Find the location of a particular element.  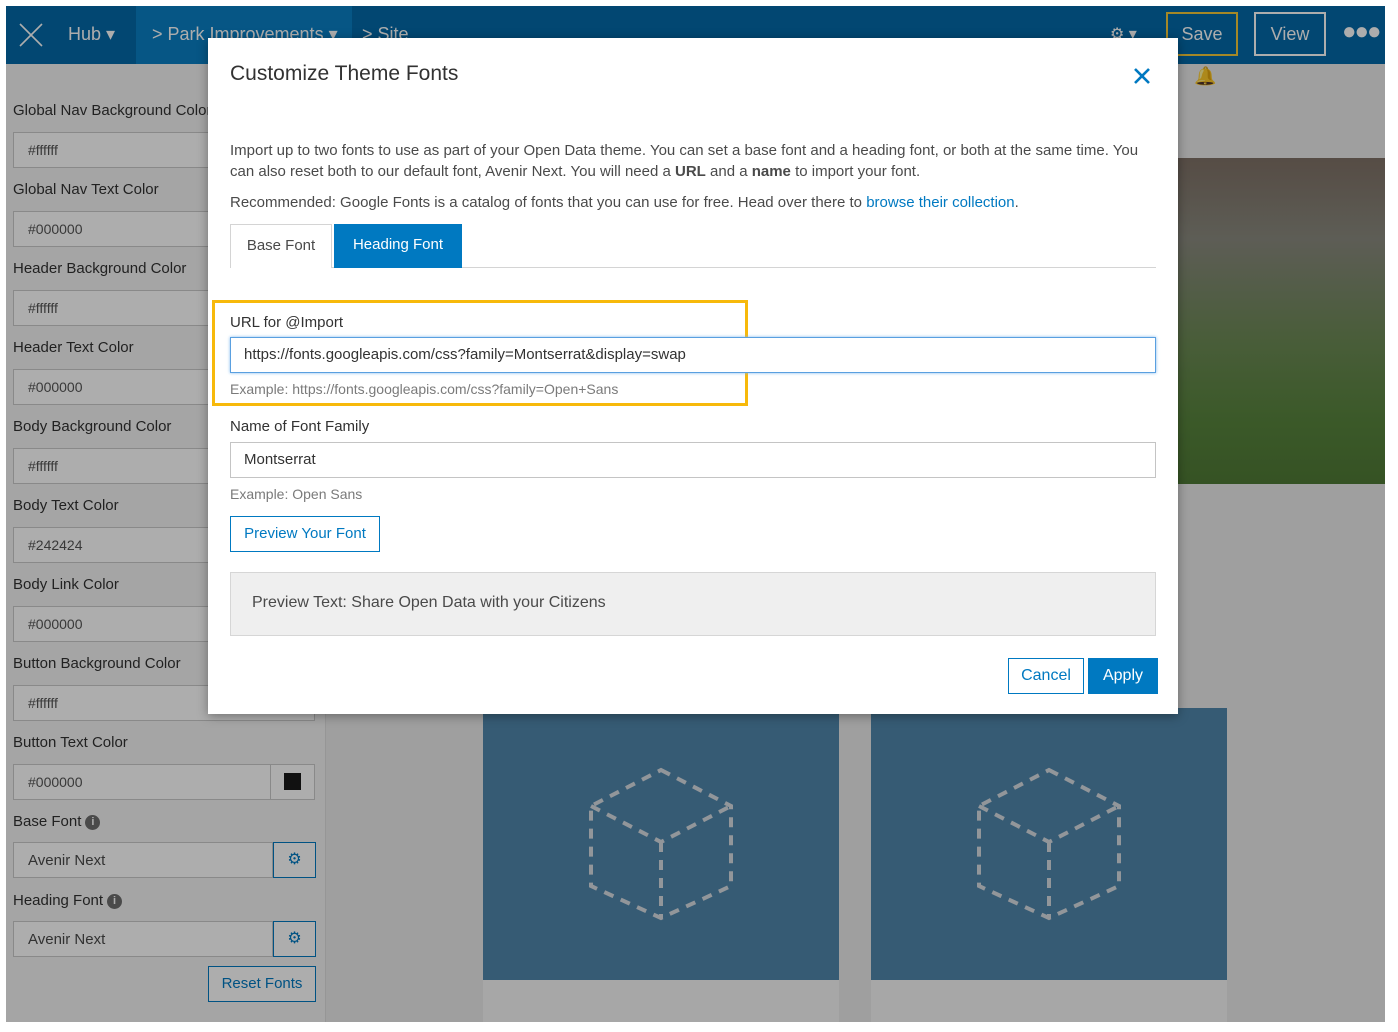

tab-heading-font: Heading Font is located at coordinates (398, 246).